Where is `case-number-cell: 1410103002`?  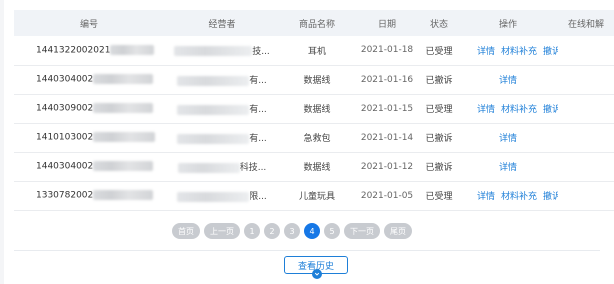
case-number-cell: 1410103002 is located at coordinates (89, 138).